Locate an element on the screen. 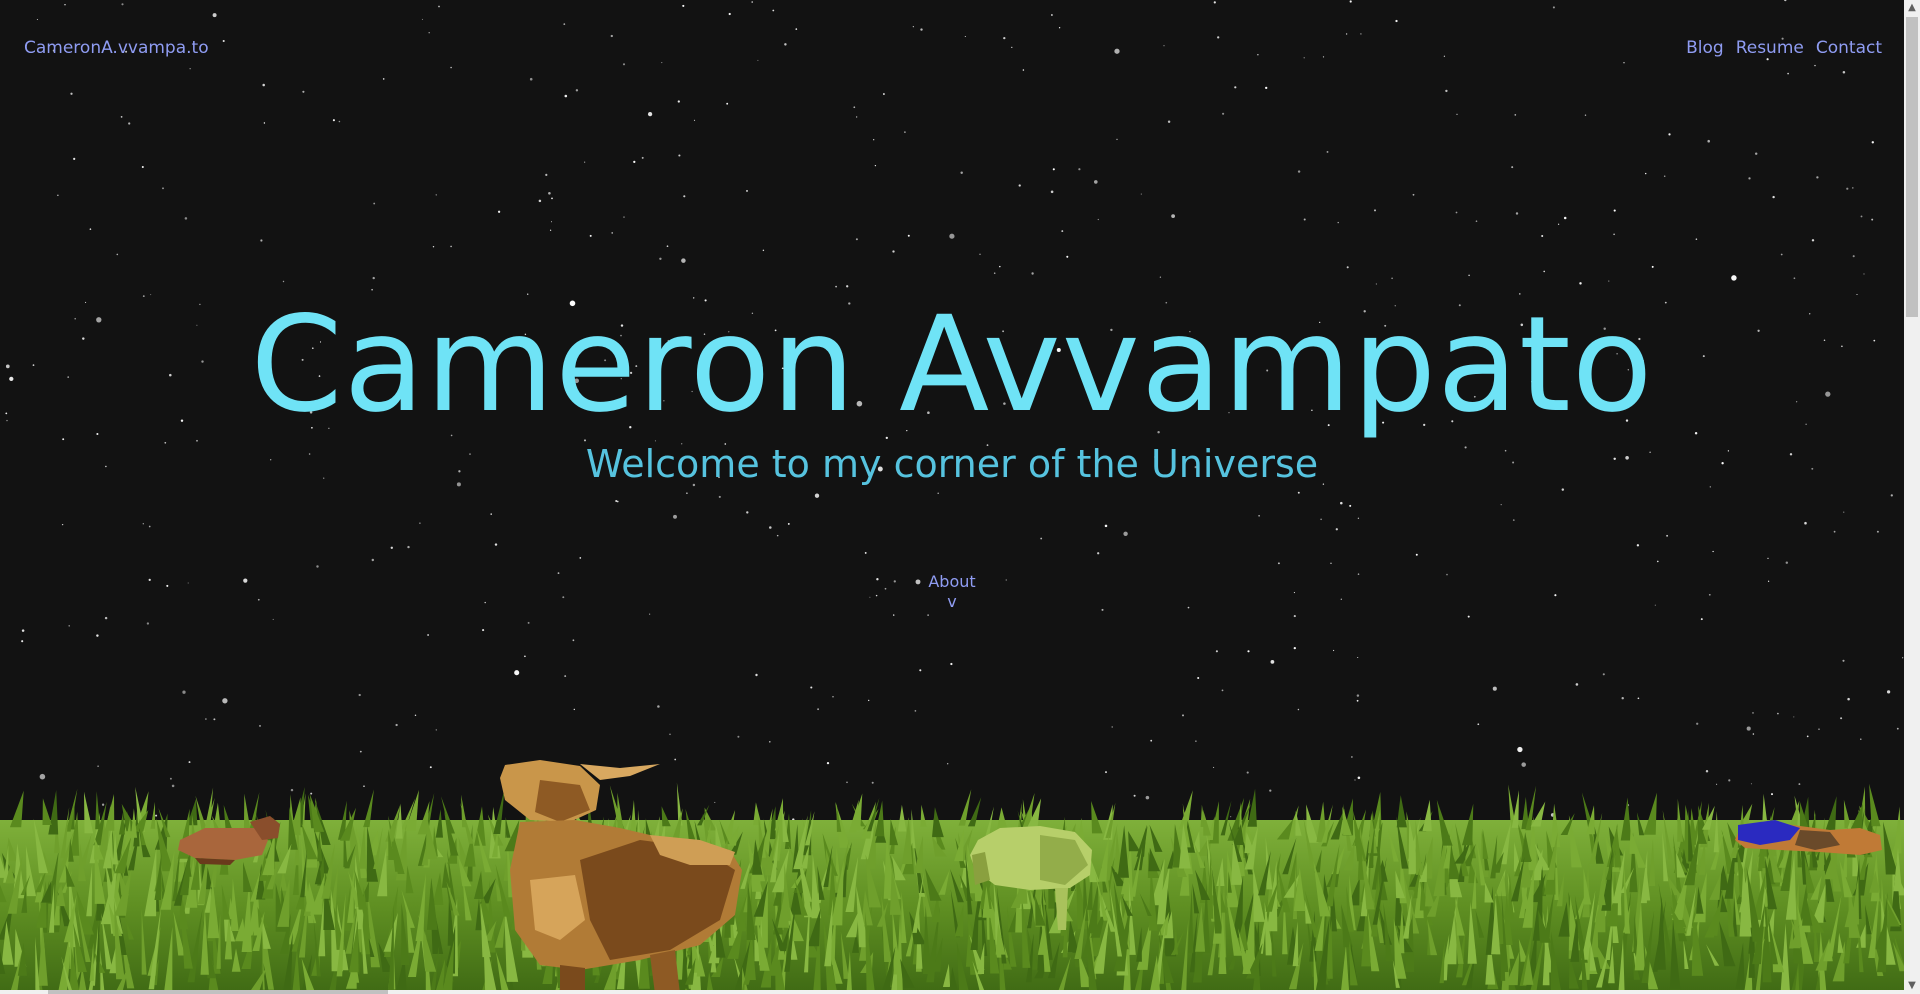 Image resolution: width=1920 pixels, height=994 pixels. page-subtitle: Welcome to my corner of the Universe is located at coordinates (952, 464).